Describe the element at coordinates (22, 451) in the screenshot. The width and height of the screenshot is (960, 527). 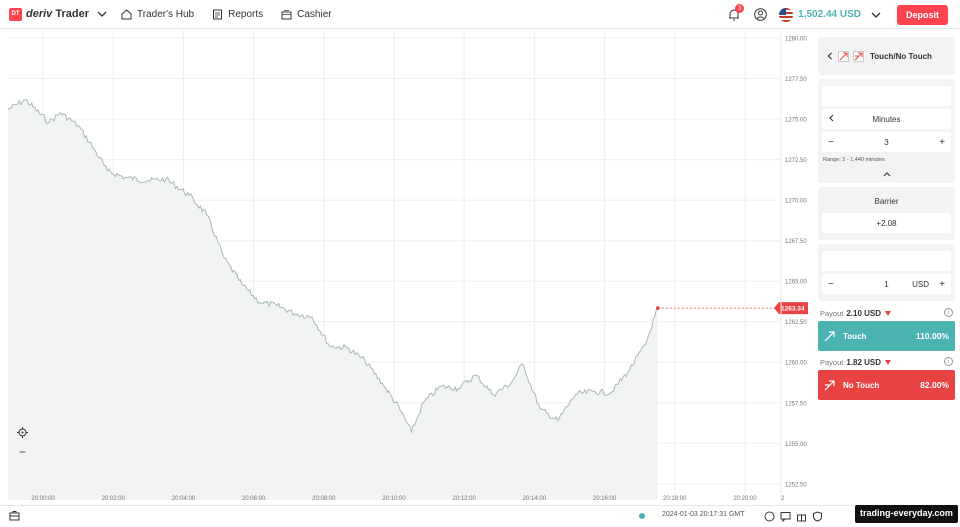
I see `zoom-out-button: −` at that location.